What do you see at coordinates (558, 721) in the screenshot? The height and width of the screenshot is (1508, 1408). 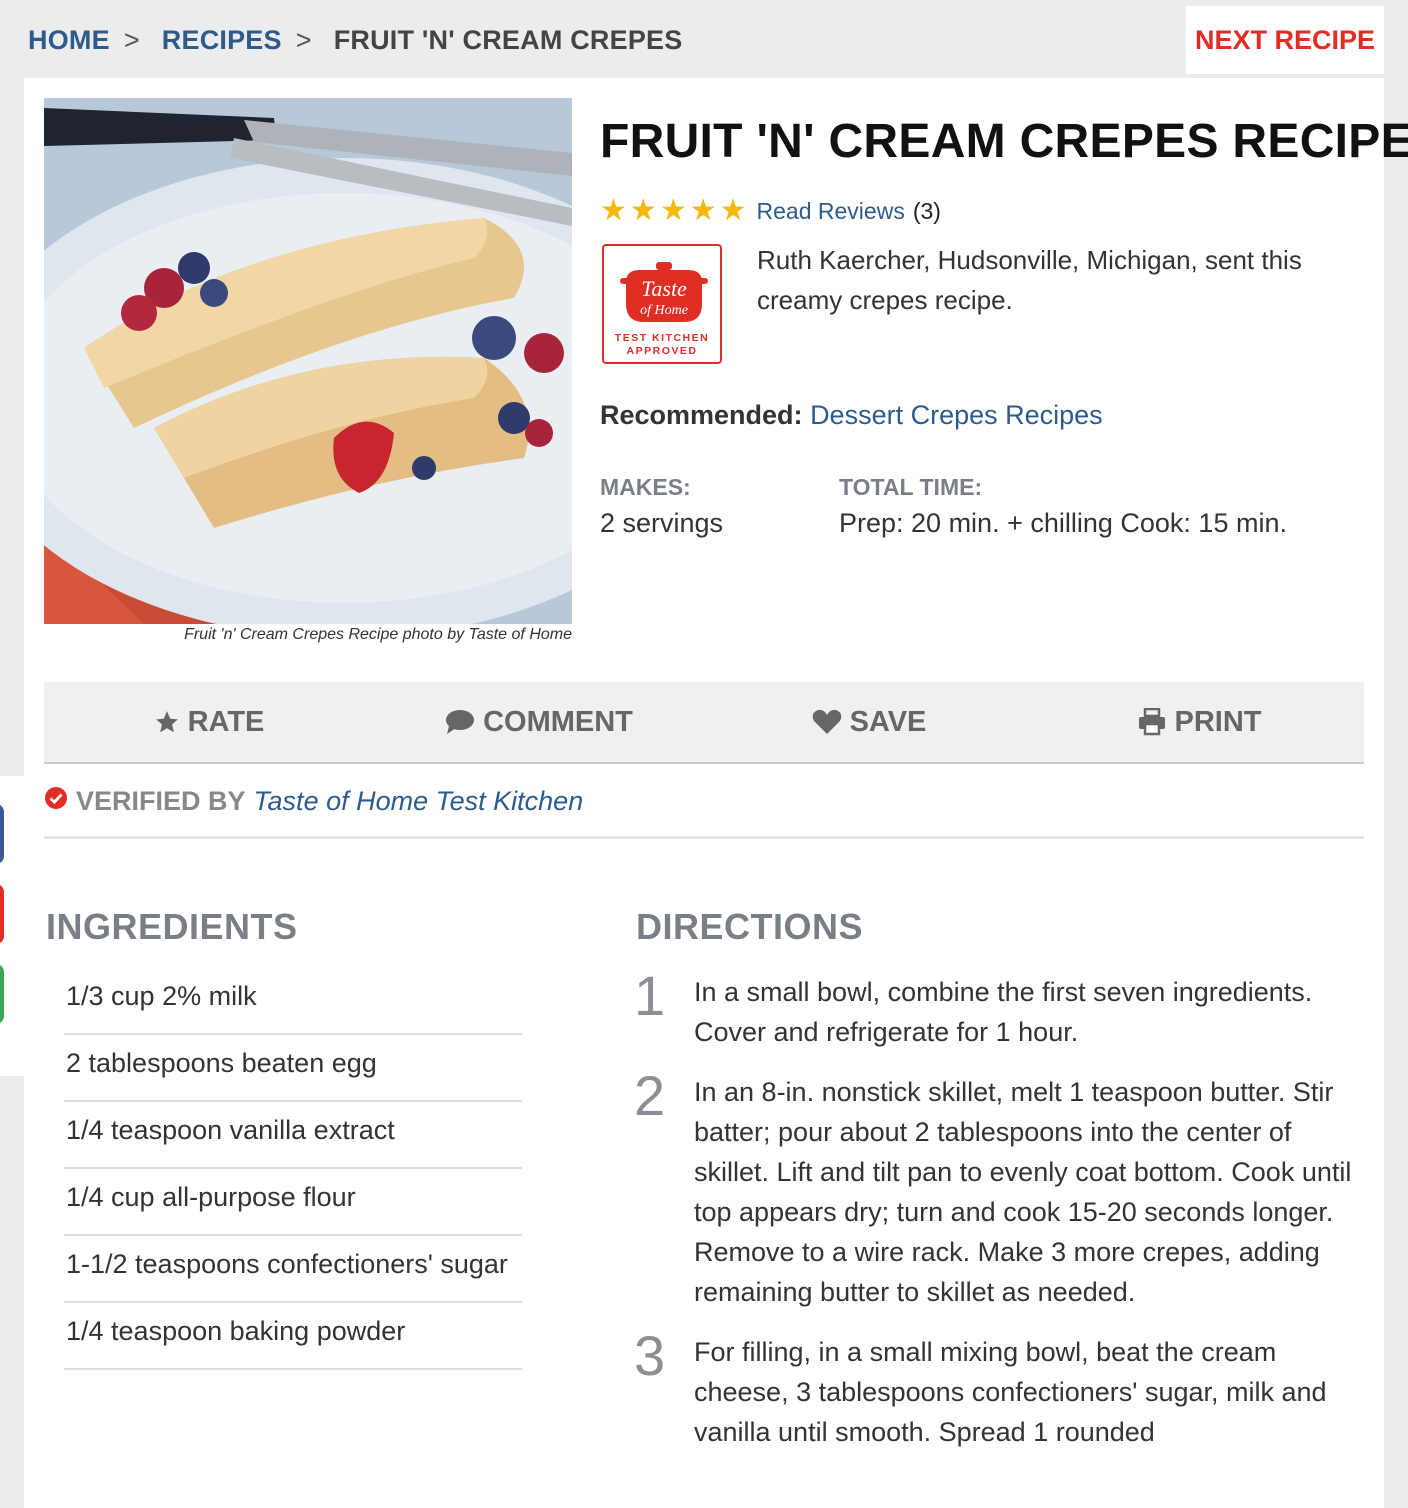 I see `comment-label: COMMENT` at bounding box center [558, 721].